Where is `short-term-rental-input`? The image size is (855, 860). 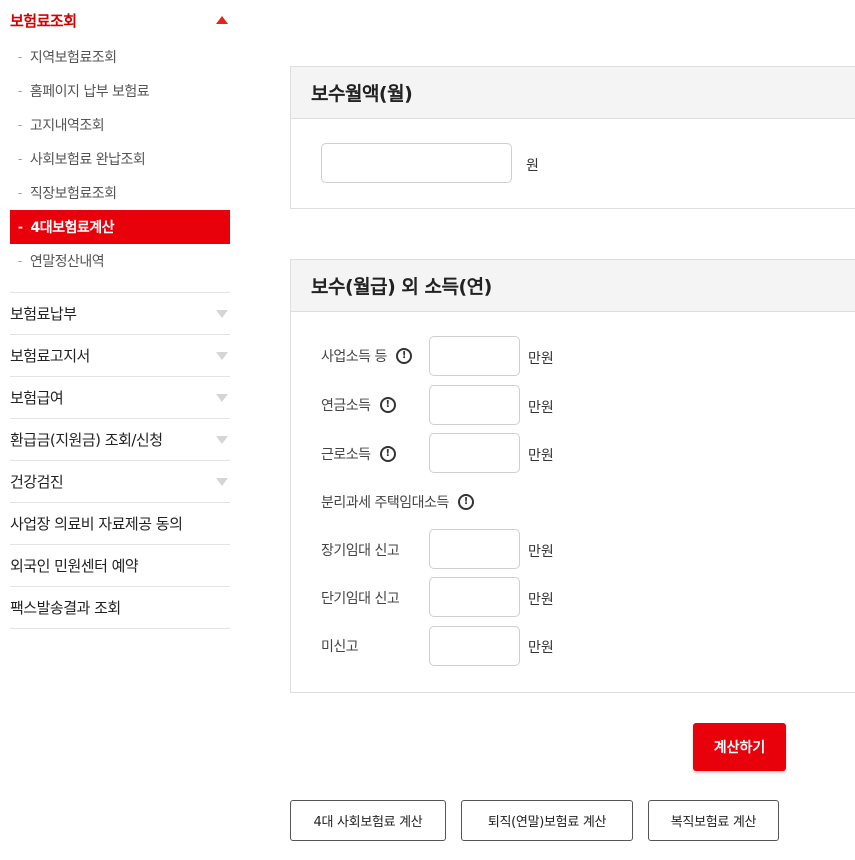
short-term-rental-input is located at coordinates (474, 597).